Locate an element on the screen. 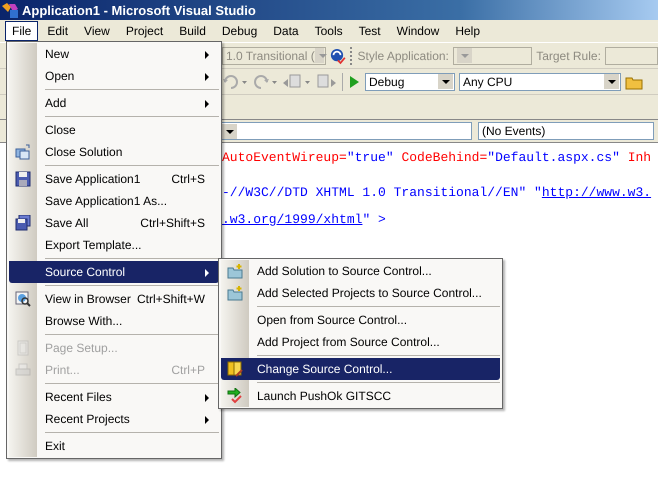 The image size is (658, 480). windows-icon is located at coordinates (23, 152).